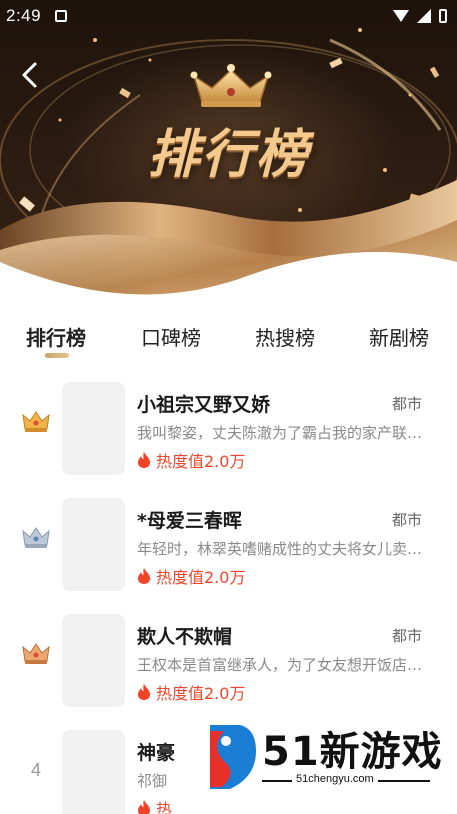 The height and width of the screenshot is (814, 457). Describe the element at coordinates (57, 355) in the screenshot. I see `active-tab-indicator` at that location.